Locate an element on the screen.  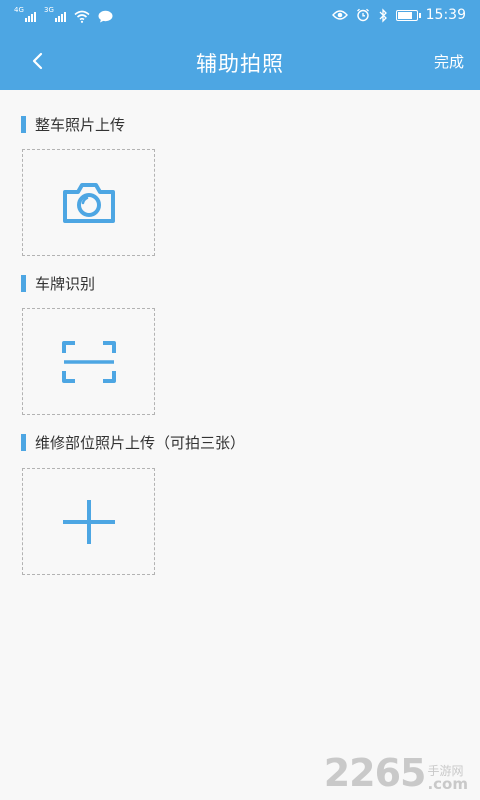
watermark-number: 2265 is located at coordinates (375, 773).